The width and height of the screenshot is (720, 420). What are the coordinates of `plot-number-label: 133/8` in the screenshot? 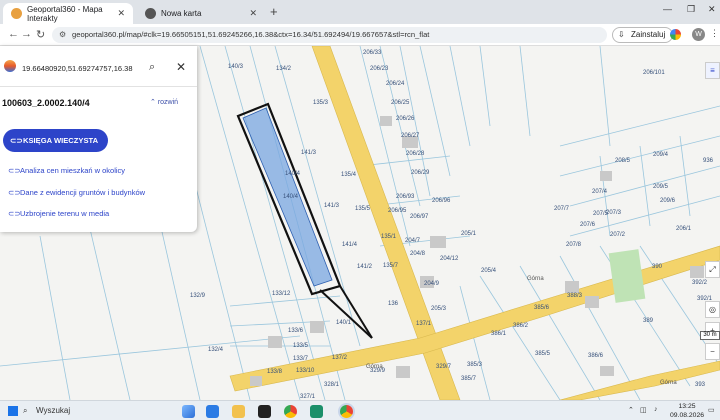 It's located at (275, 372).